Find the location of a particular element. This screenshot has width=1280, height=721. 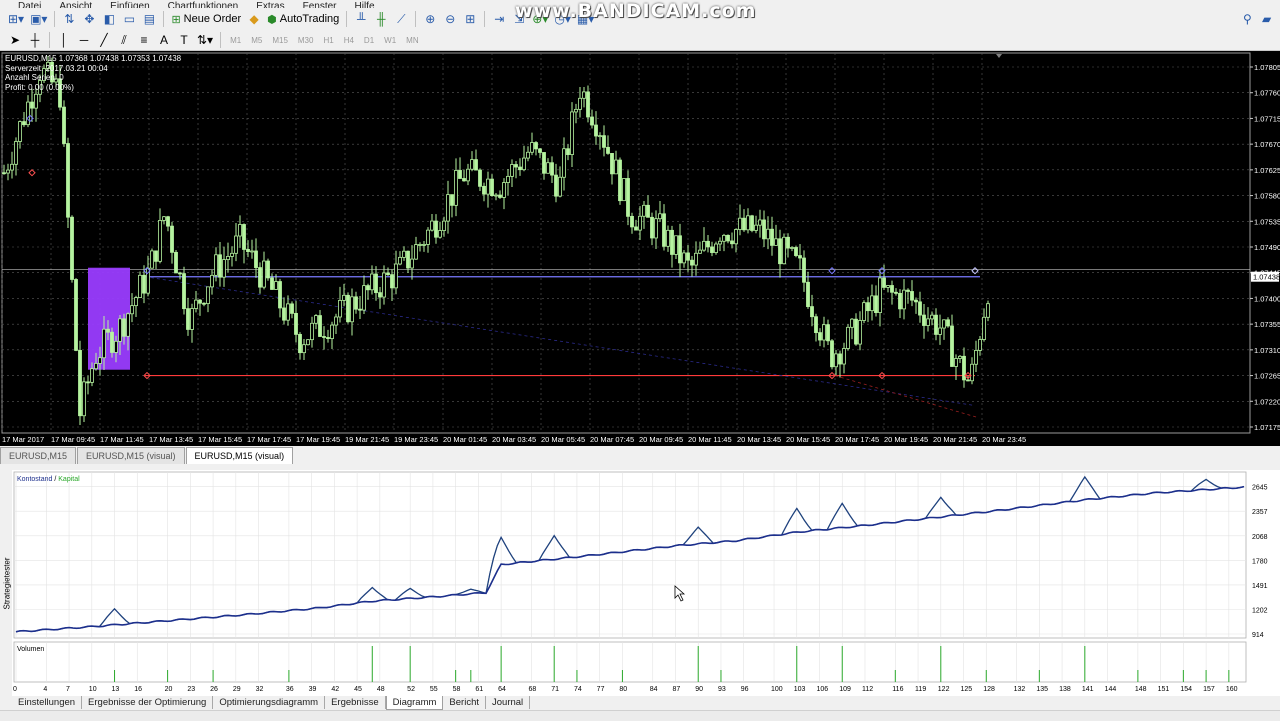

vertical-line-icon: │ is located at coordinates (64, 40).